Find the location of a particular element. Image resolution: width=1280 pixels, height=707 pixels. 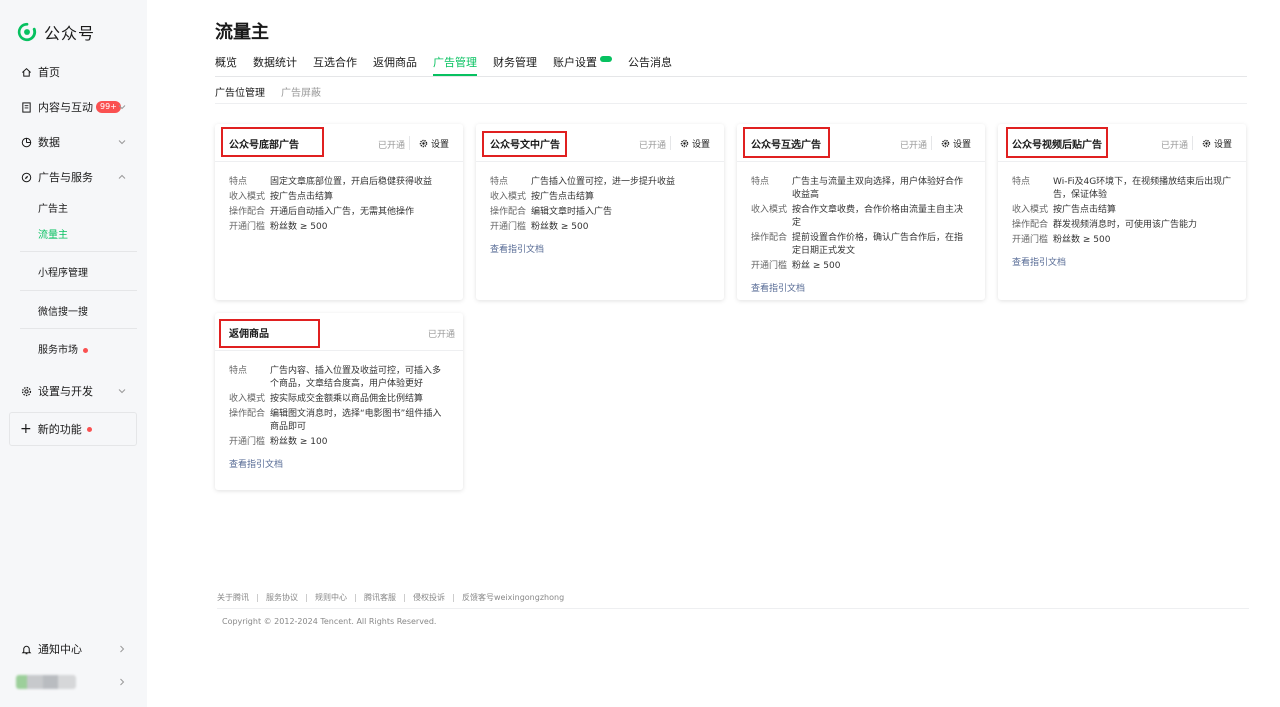

card-row: 操作配合 群发视频消息时，可使用该广告能力 is located at coordinates (1122, 225).